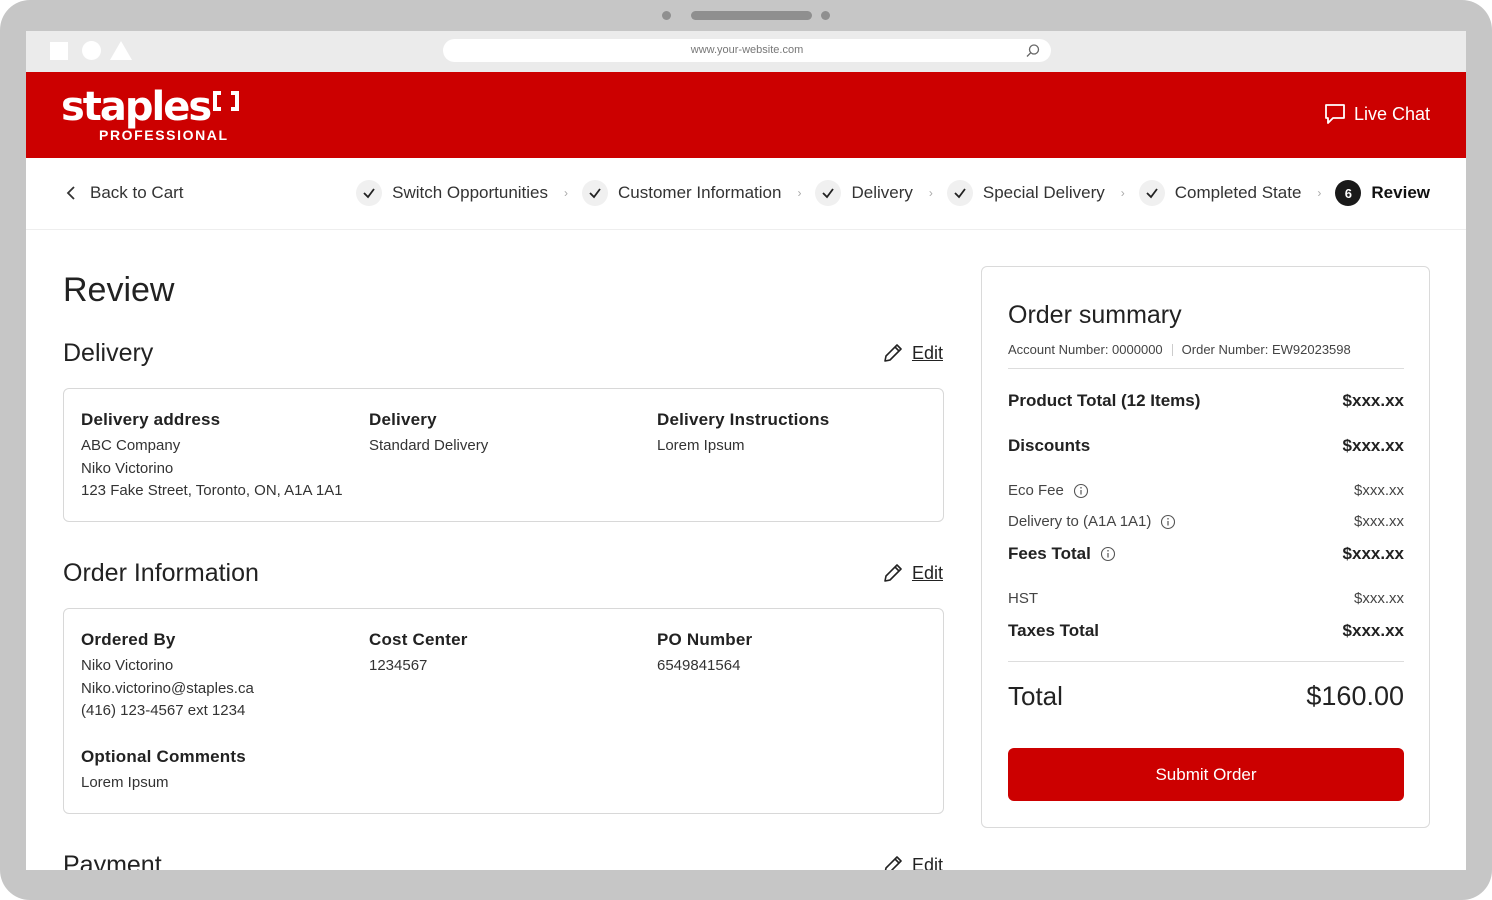  What do you see at coordinates (1206, 446) in the screenshot?
I see `discounts-row: Discounts $xxx.xx` at bounding box center [1206, 446].